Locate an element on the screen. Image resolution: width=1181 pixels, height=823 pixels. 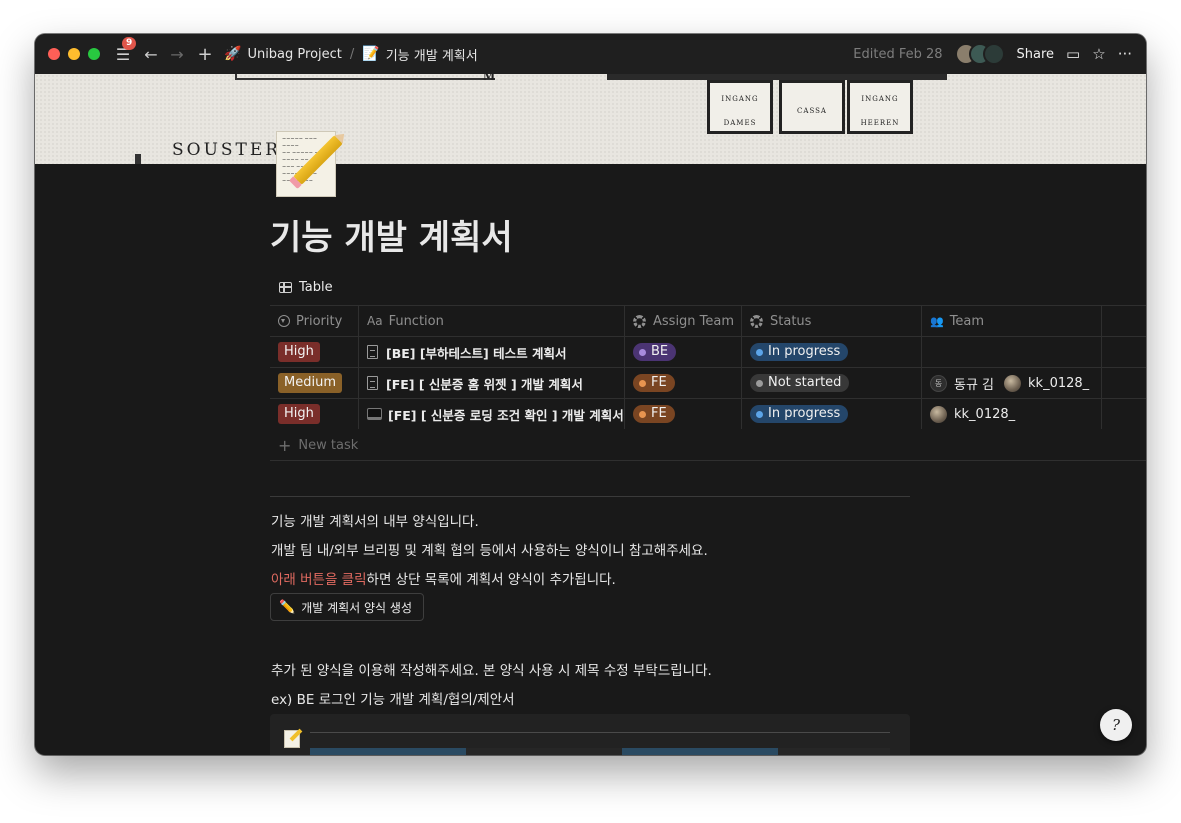
breadcrumb: 🚀 Unibag Project / 📝 기능 개발 계획서 is located at coordinates (351, 54).